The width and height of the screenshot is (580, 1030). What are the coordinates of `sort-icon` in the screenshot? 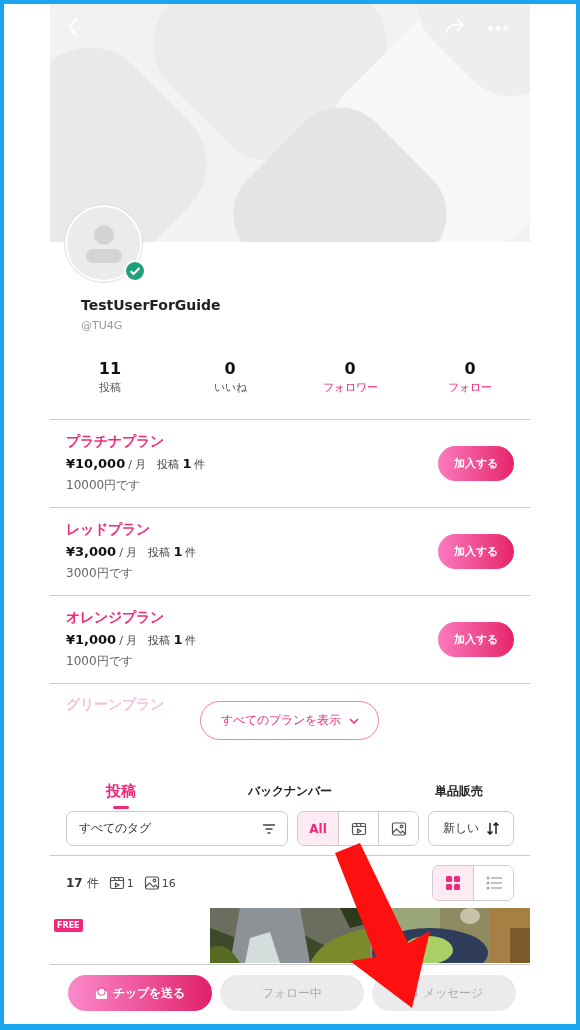 It's located at (493, 828).